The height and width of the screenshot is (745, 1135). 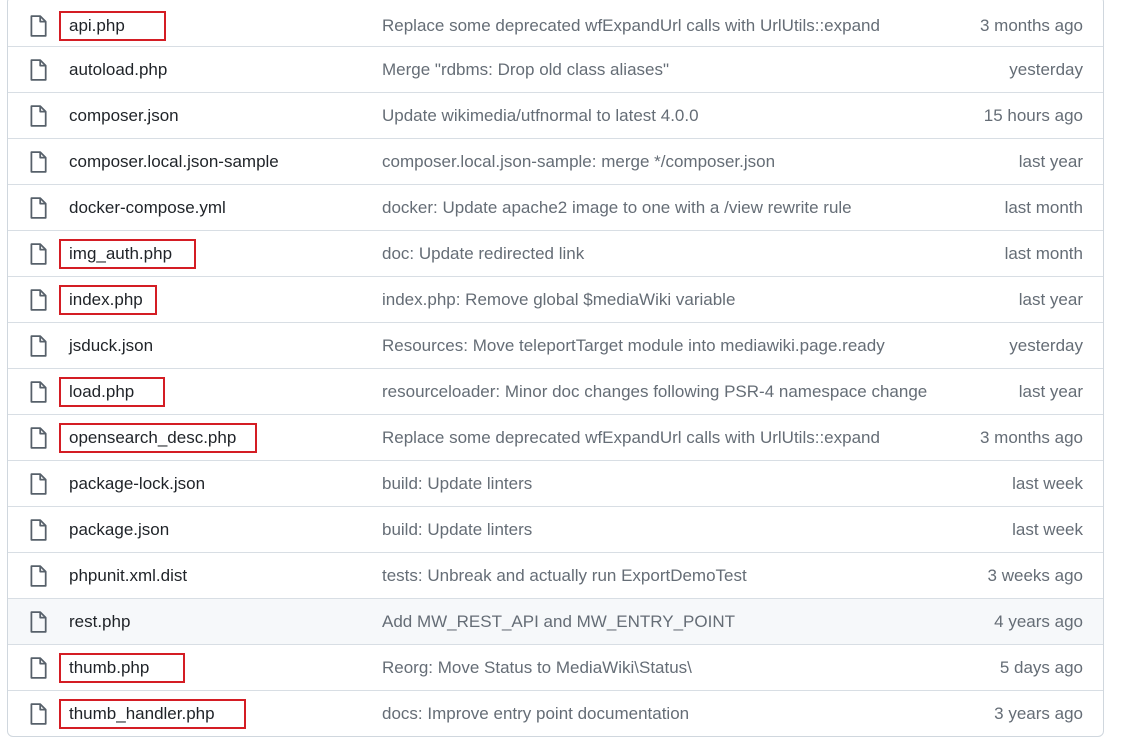 What do you see at coordinates (118, 70) in the screenshot?
I see `file-name-link: autoload.php` at bounding box center [118, 70].